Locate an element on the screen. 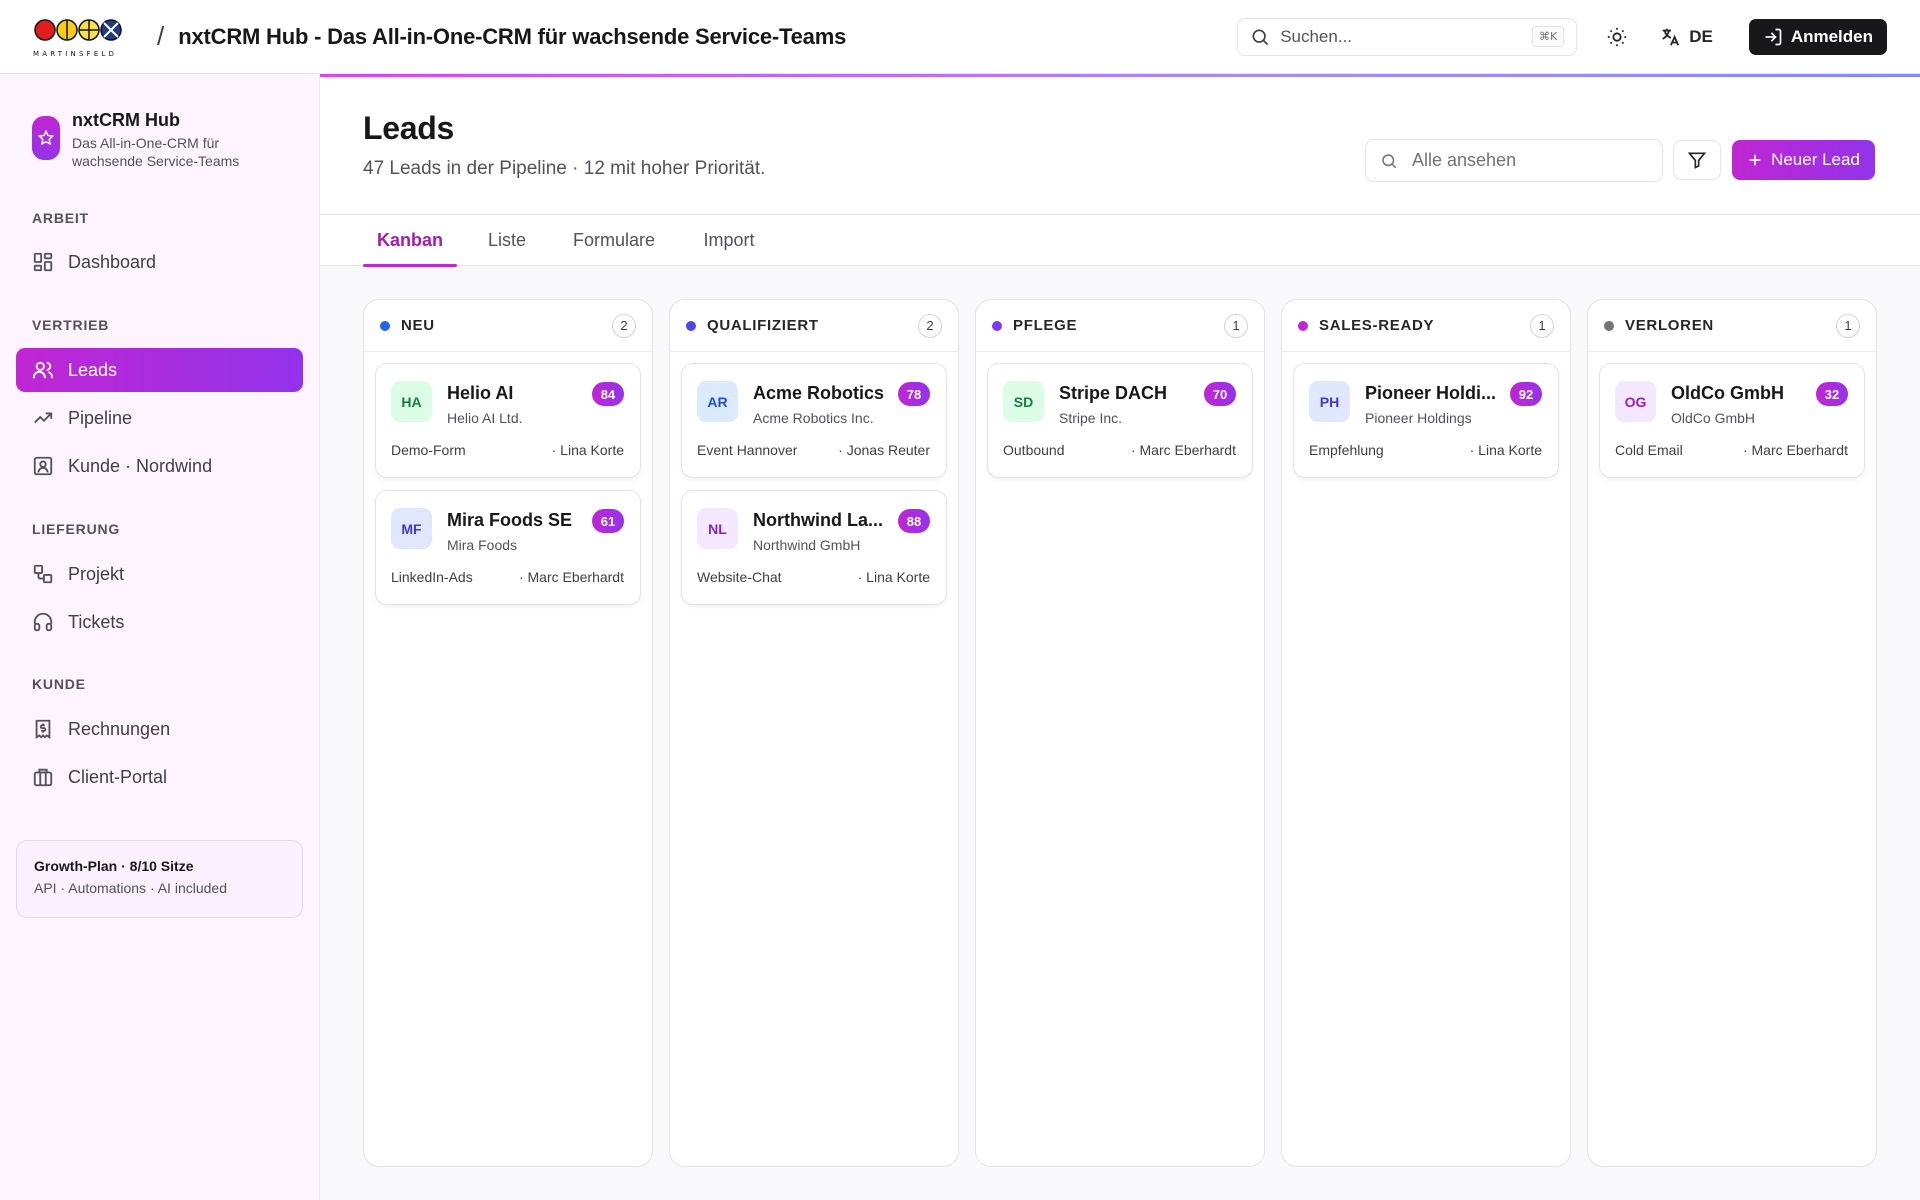 The width and height of the screenshot is (1920, 1200). sidebar-item-leads: Leads is located at coordinates (159, 370).